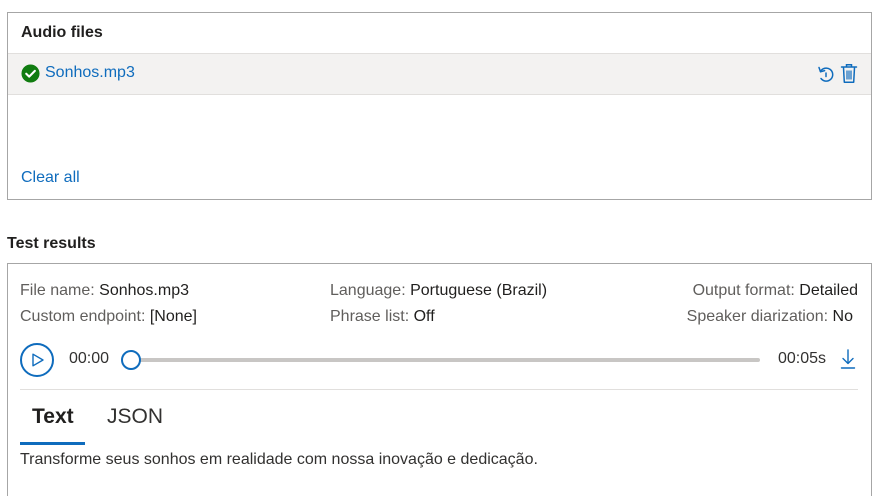  Describe the element at coordinates (445, 360) in the screenshot. I see `seek-track` at that location.